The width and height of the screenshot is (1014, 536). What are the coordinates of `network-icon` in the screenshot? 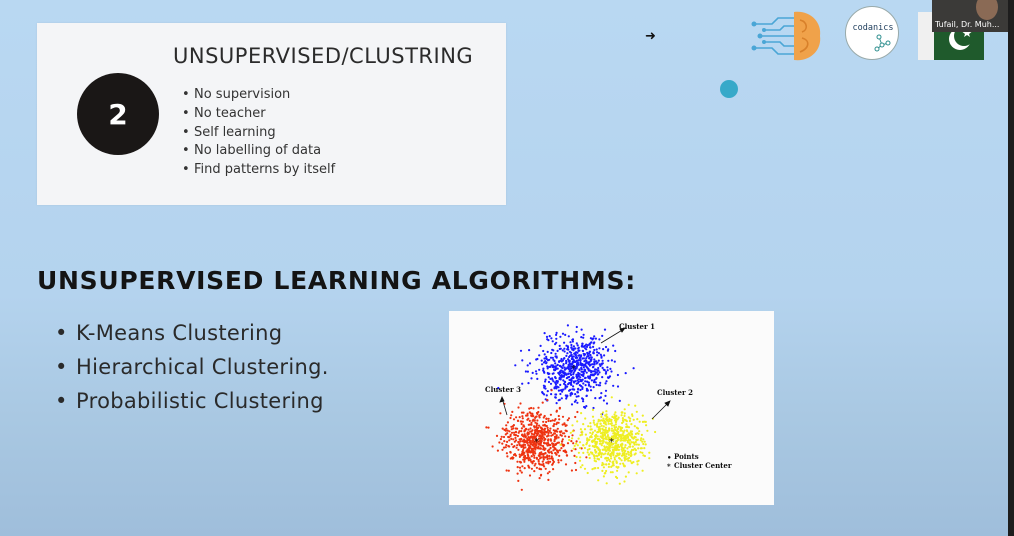 It's located at (882, 43).